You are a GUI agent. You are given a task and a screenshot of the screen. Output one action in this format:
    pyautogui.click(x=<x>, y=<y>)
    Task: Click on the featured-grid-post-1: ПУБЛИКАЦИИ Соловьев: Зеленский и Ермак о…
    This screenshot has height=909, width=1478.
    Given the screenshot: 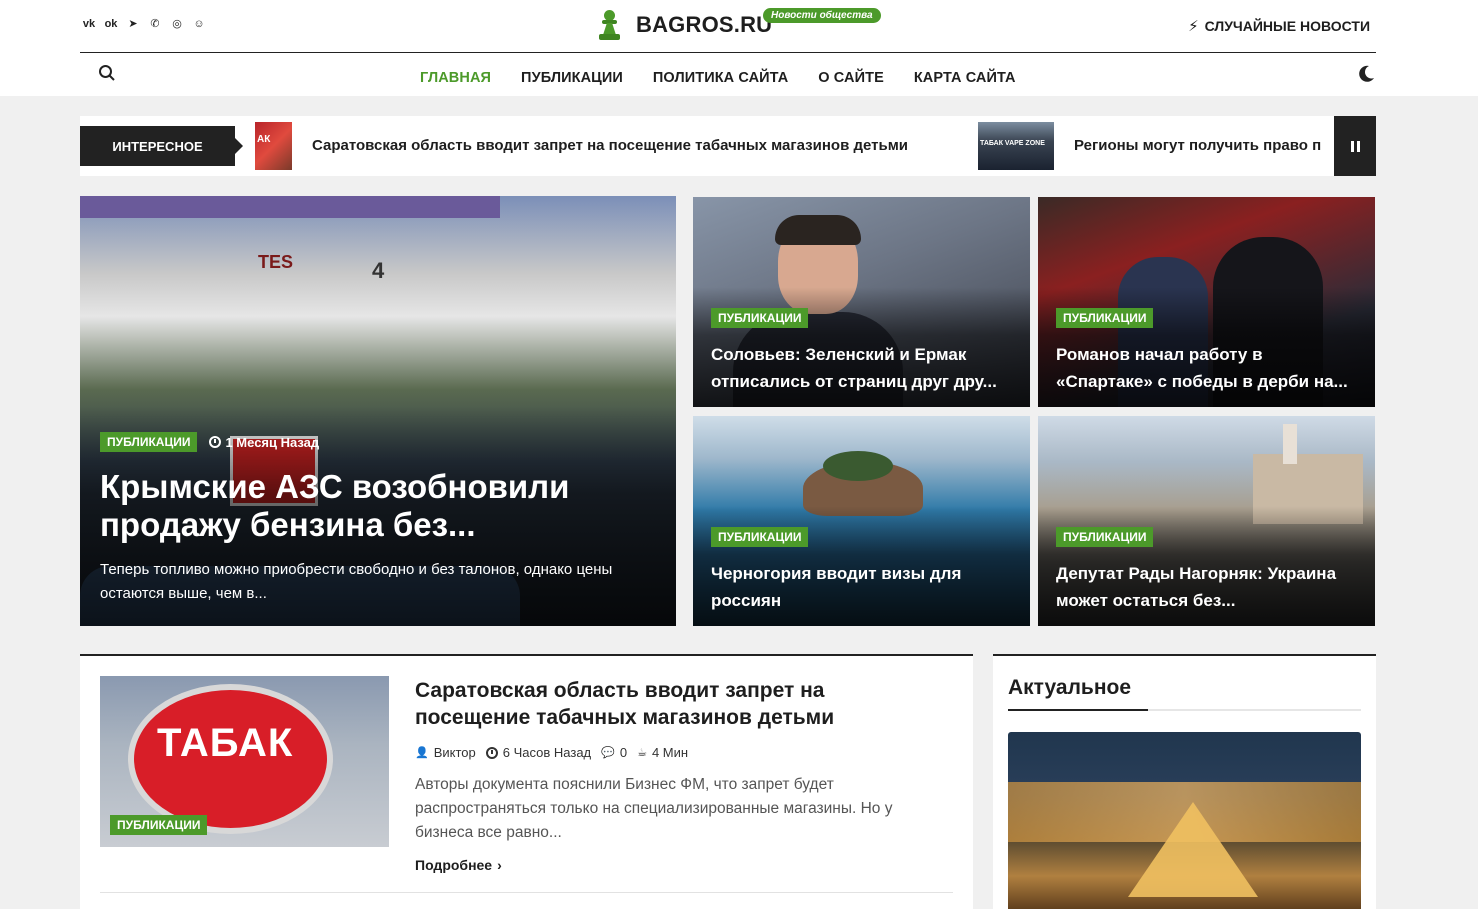 What is the action you would take?
    pyautogui.click(x=861, y=302)
    